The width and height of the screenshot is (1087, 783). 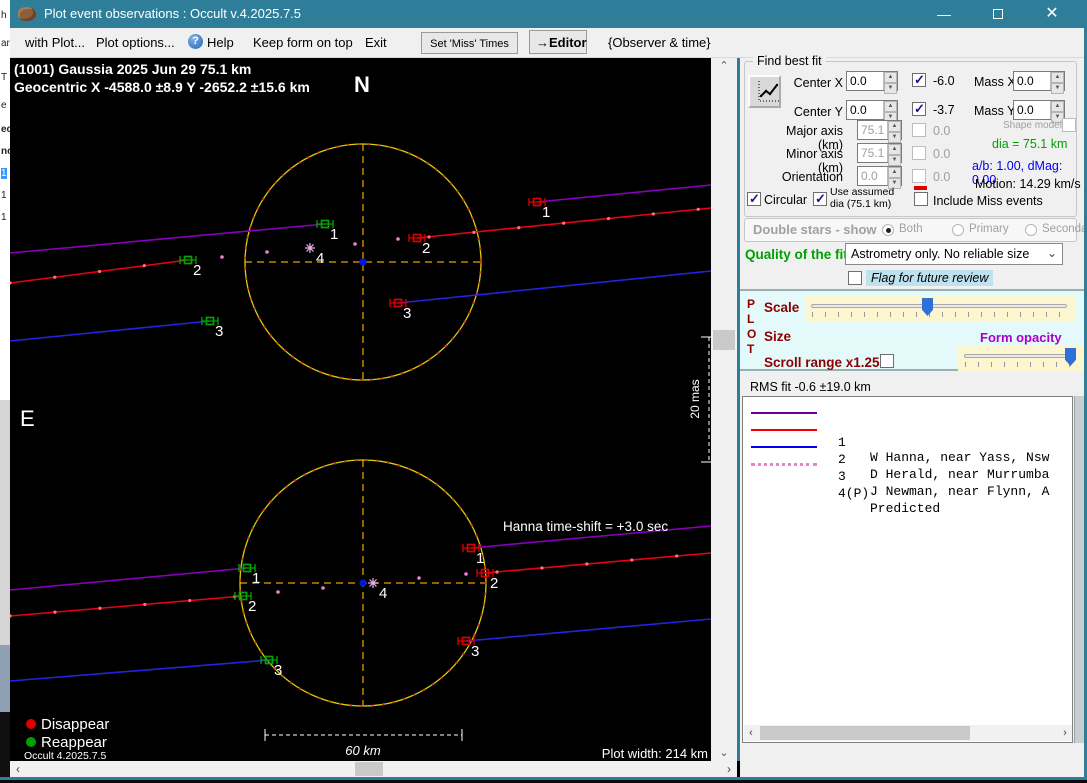 I want to click on list-item: 1 W Hanna, near Yass, Nsw, so click(x=907, y=435).